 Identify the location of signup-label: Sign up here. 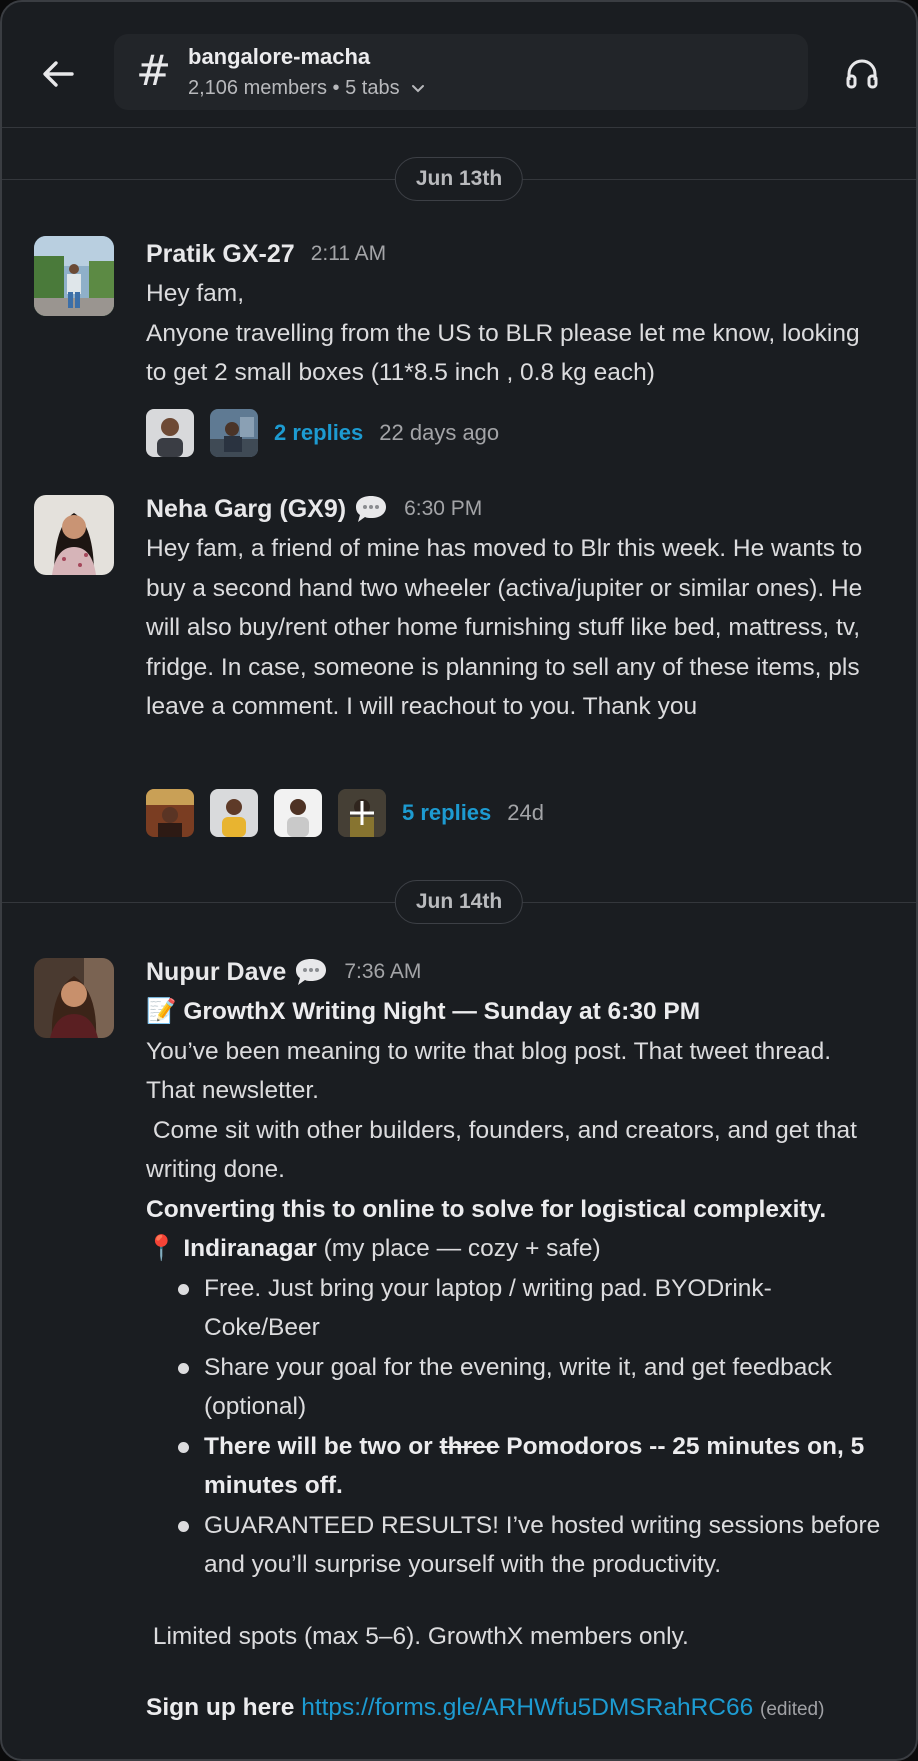
(224, 1707).